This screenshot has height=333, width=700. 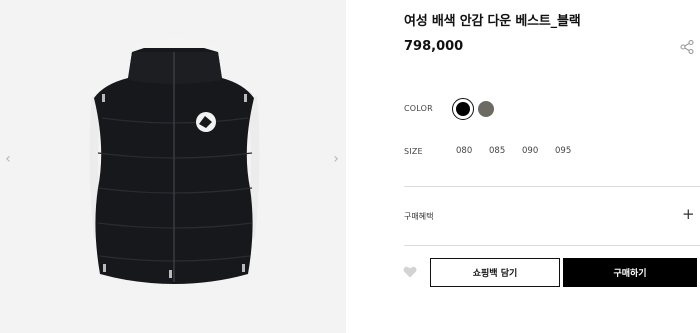 I want to click on color-swatch-black, so click(x=463, y=109).